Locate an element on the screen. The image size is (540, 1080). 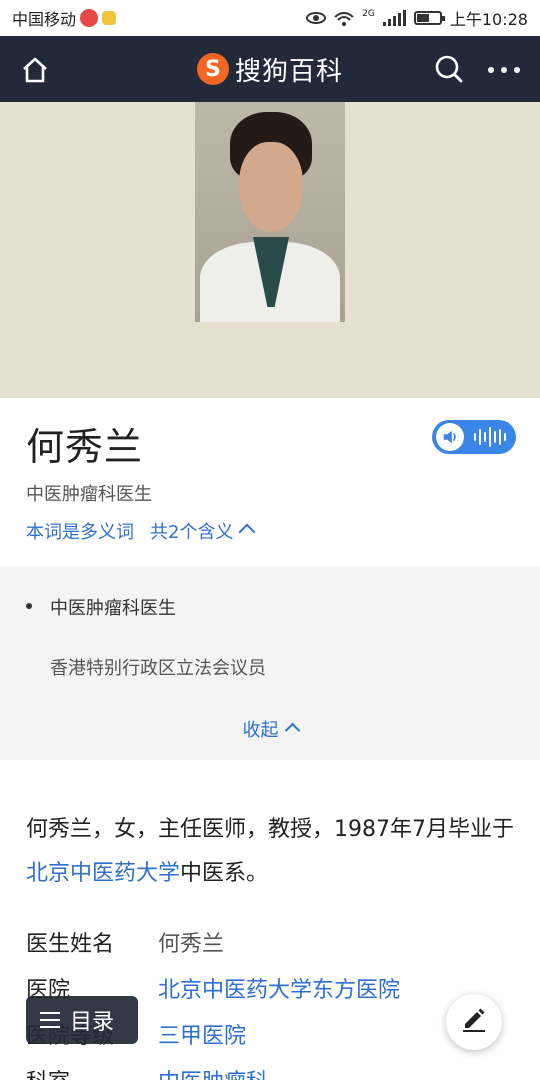
current-meaning-bullet is located at coordinates (29, 606).